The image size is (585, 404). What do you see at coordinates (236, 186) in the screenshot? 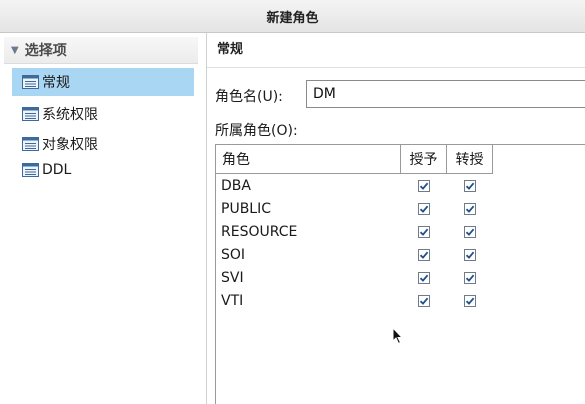
I see `role-name-cell: DBA` at bounding box center [236, 186].